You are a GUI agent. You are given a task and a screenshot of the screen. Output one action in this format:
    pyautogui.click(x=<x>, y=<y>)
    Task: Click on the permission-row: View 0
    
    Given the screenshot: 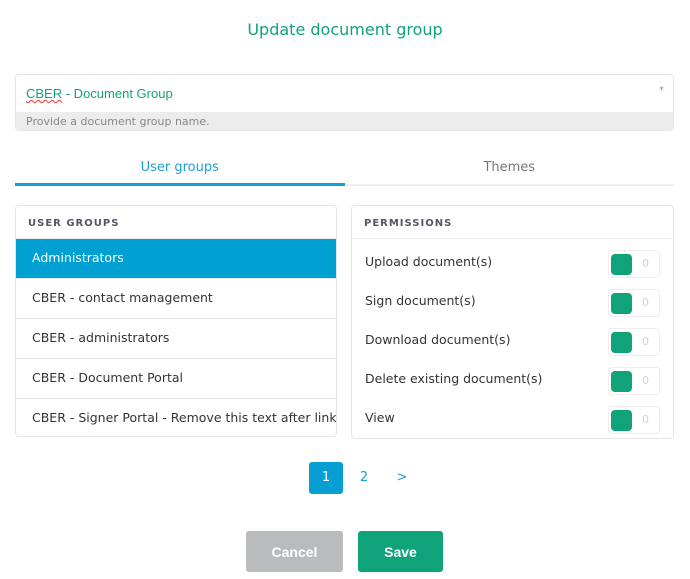 What is the action you would take?
    pyautogui.click(x=512, y=418)
    